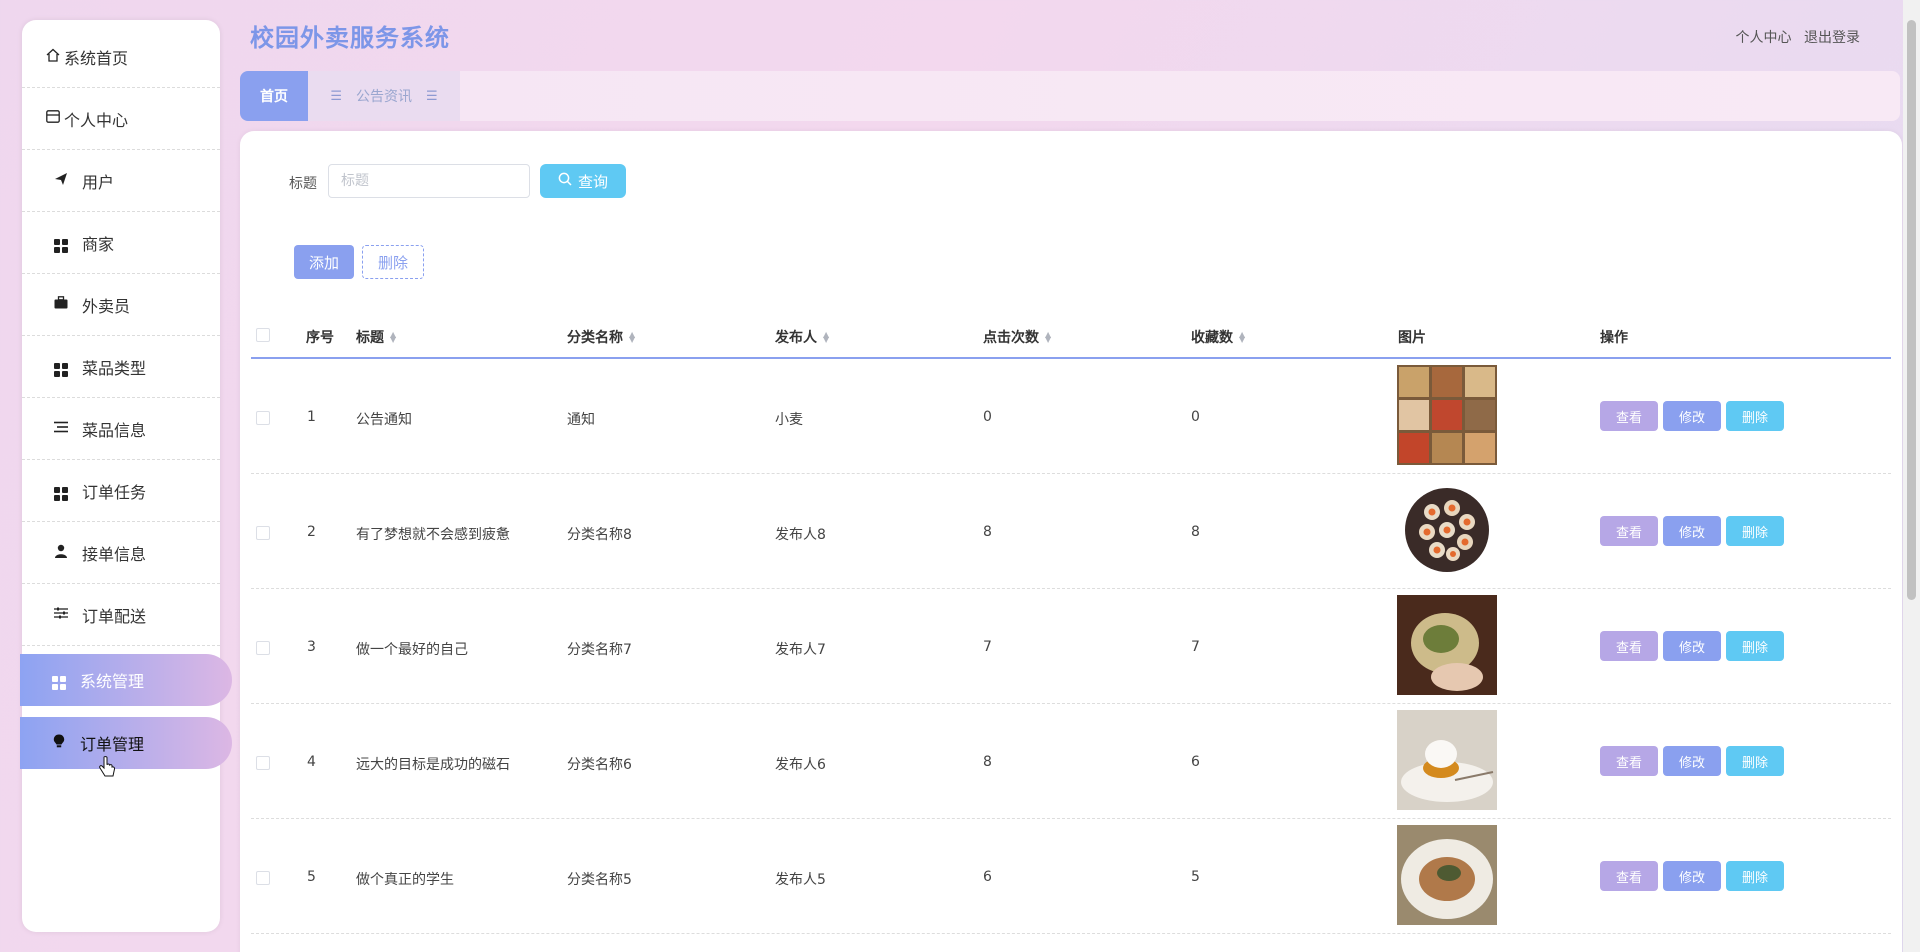  I want to click on sidebar-item-delivery: 订单配送, so click(121, 615).